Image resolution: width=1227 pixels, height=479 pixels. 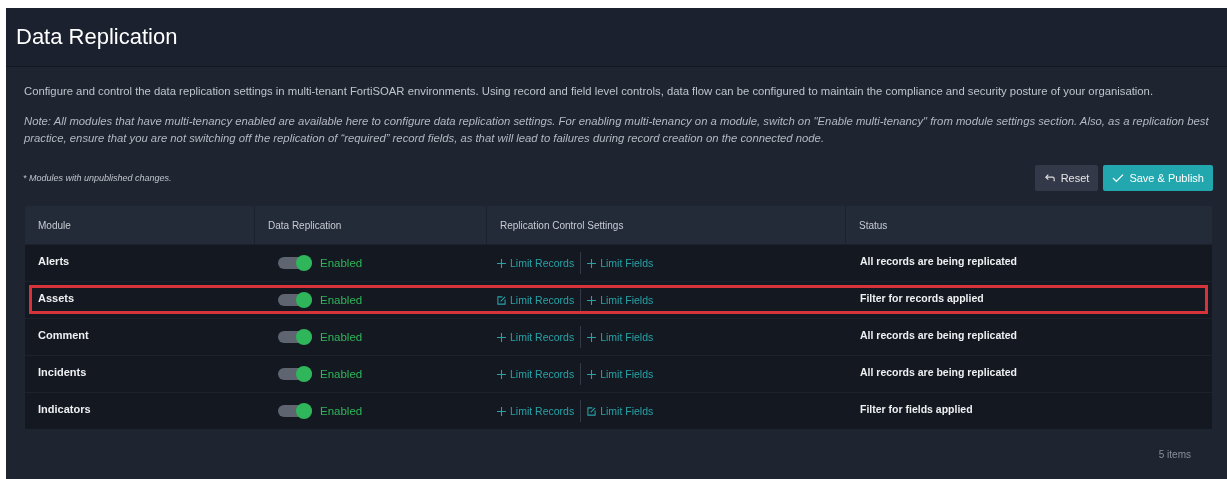 I want to click on note-text: Note: All modules that have multi-tenancy enabled are available here to configure data replication settings. For enabling multi-tenancy on a module, switch on "Enable multi-tenancy" from module settings section. Also, as a replication best practice, ensure that you are not switching off the replication of “required” record fields, as that will lead to failures during record creation on the connected node., so click(x=617, y=130).